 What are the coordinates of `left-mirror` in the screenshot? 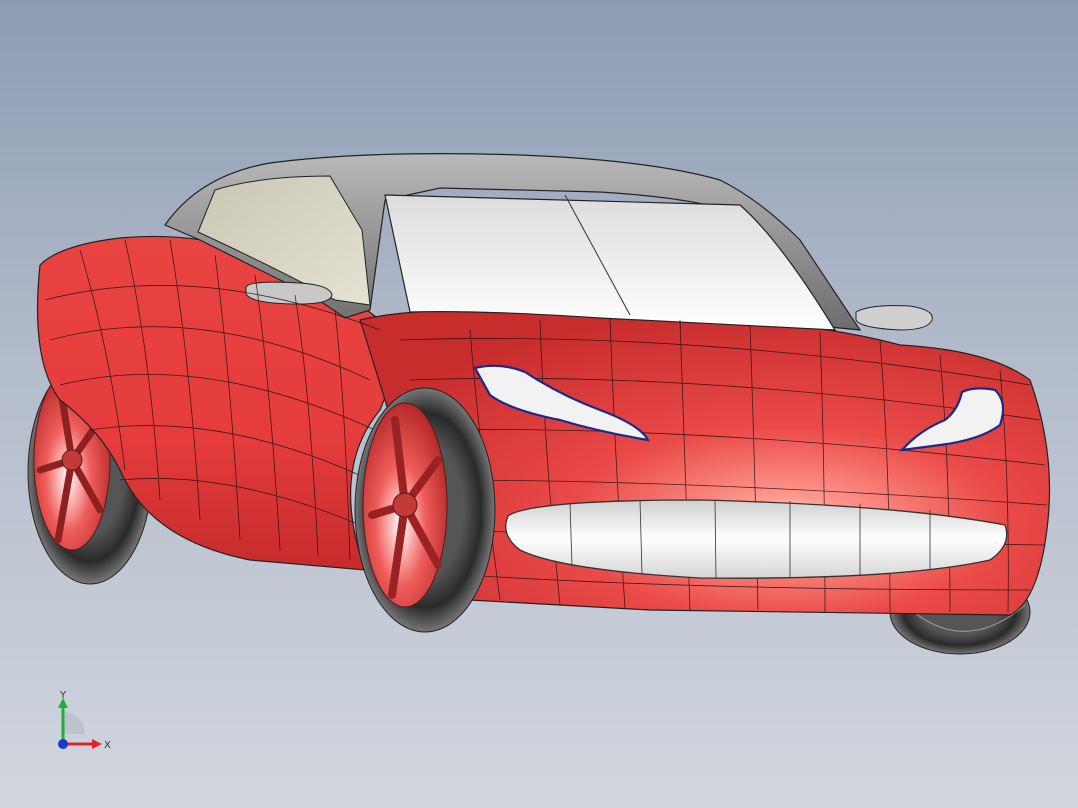 It's located at (289, 293).